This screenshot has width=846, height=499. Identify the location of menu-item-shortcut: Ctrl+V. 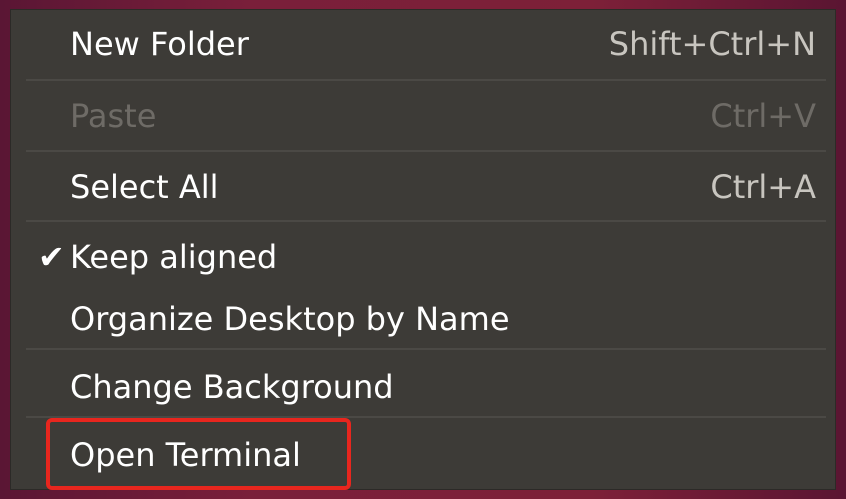
(763, 116).